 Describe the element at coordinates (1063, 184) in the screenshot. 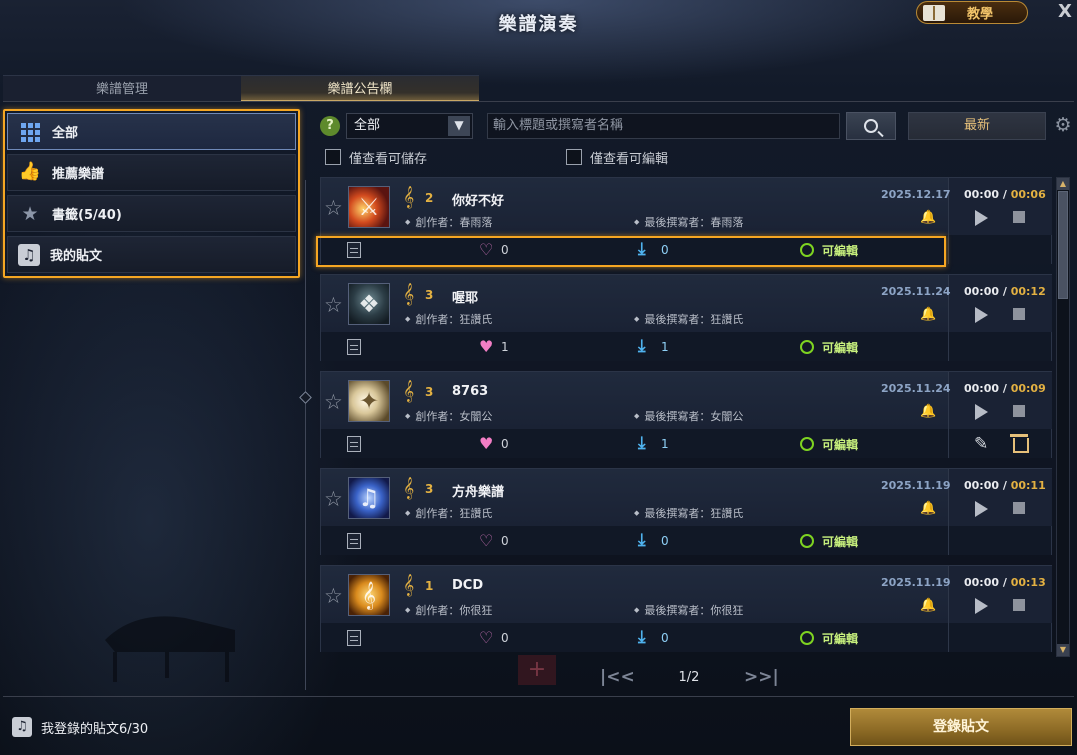

I see `scroll-up-icon: ▲` at that location.